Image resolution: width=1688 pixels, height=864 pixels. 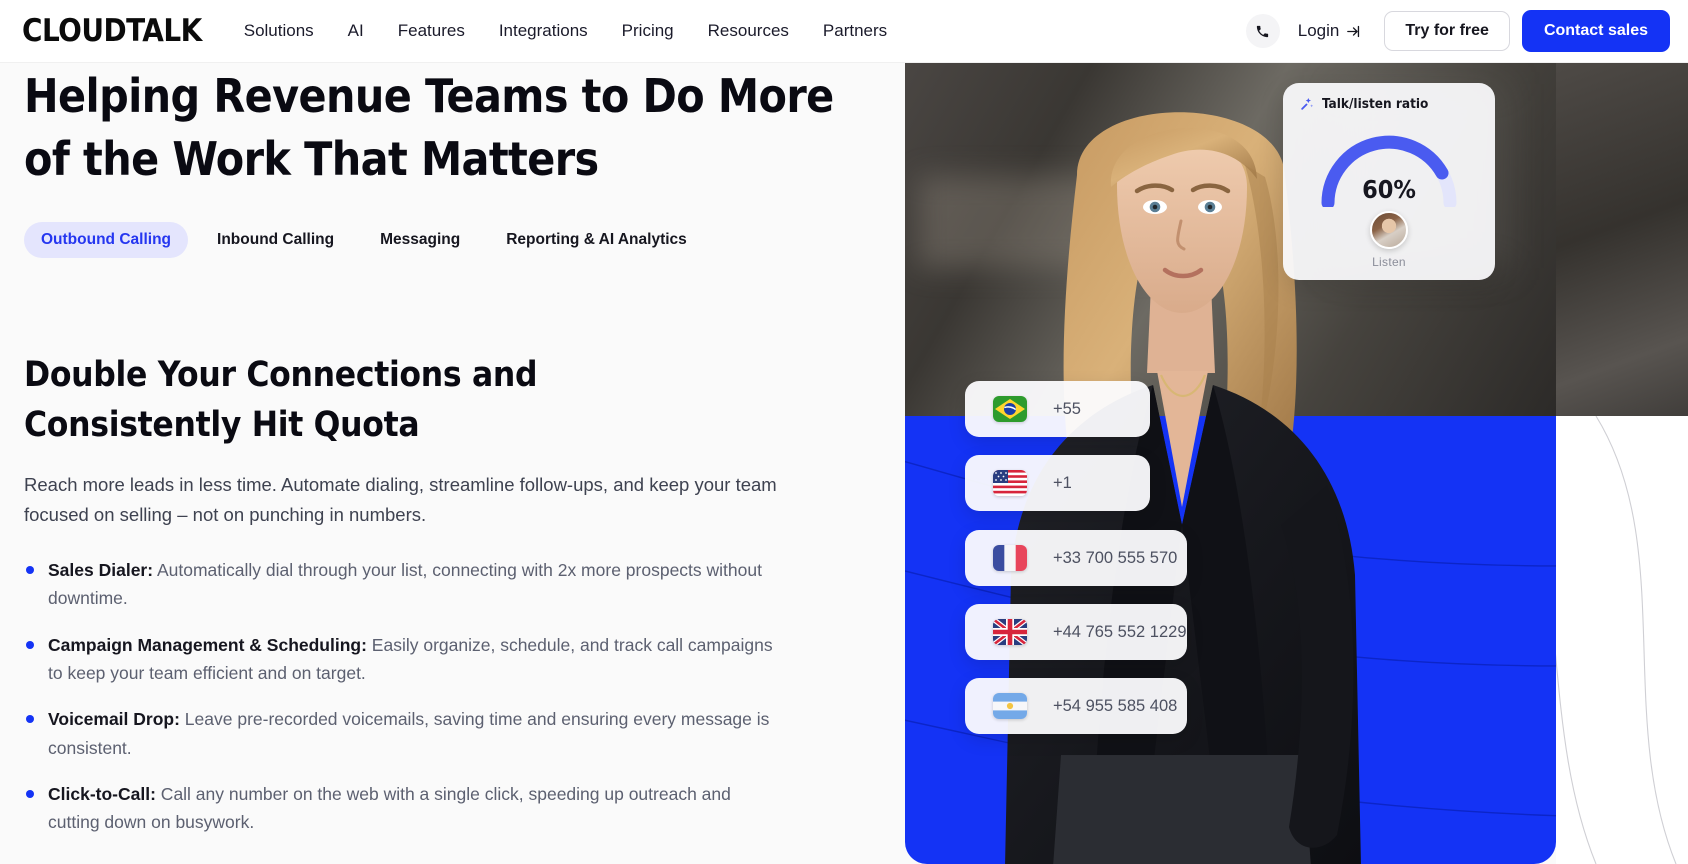 I want to click on tab-inbound-calling: Inbound Calling, so click(x=275, y=240).